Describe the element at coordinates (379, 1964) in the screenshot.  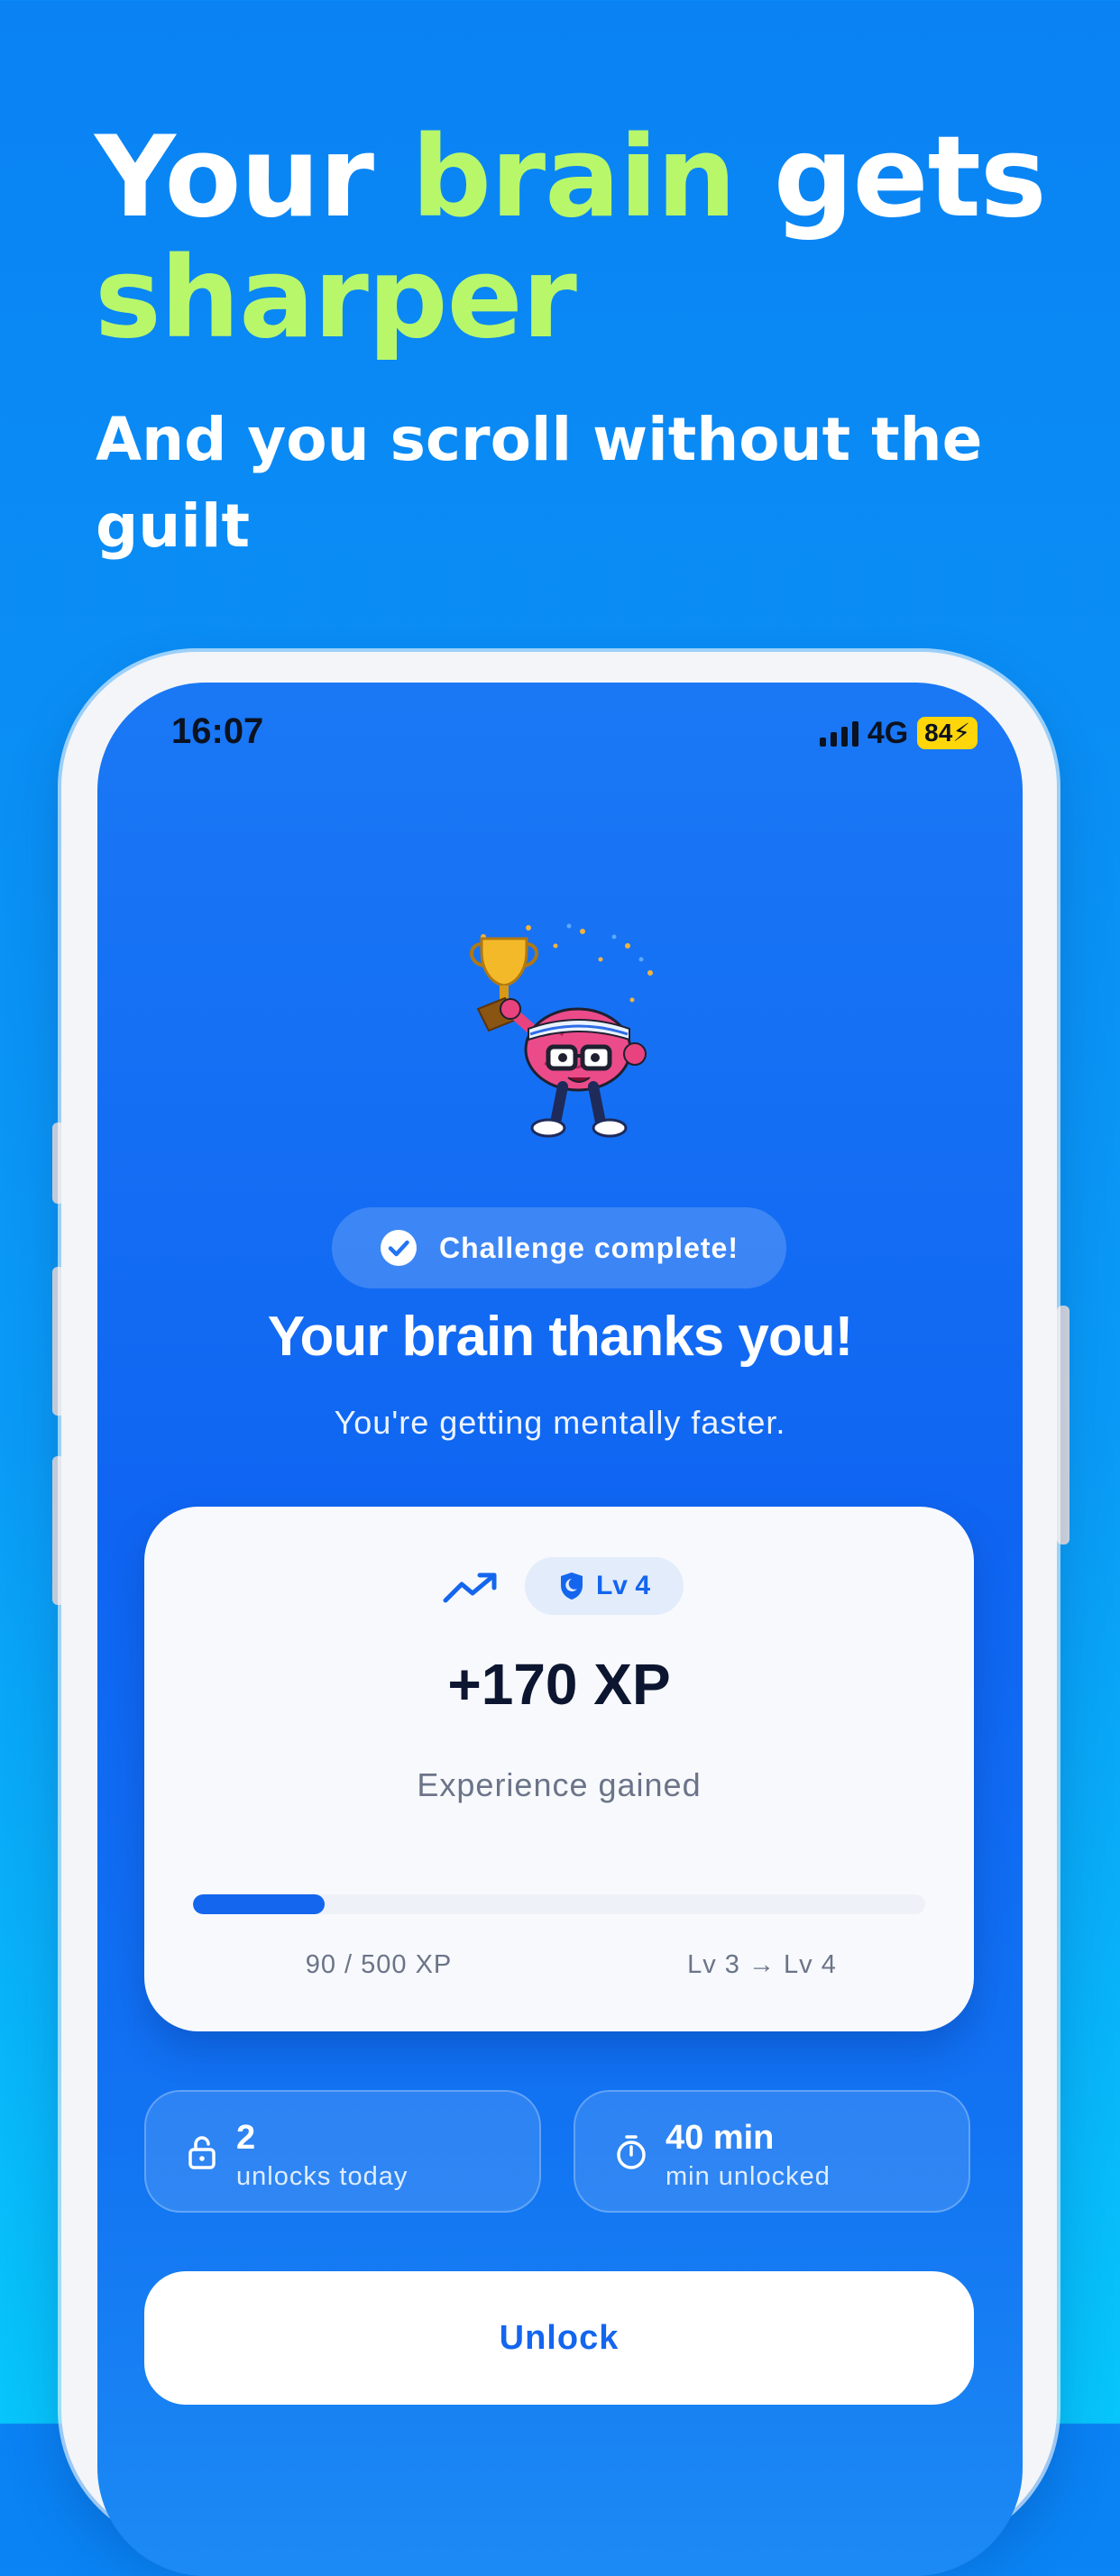
I see `xp-progress-text: 90 / 500 XP` at that location.